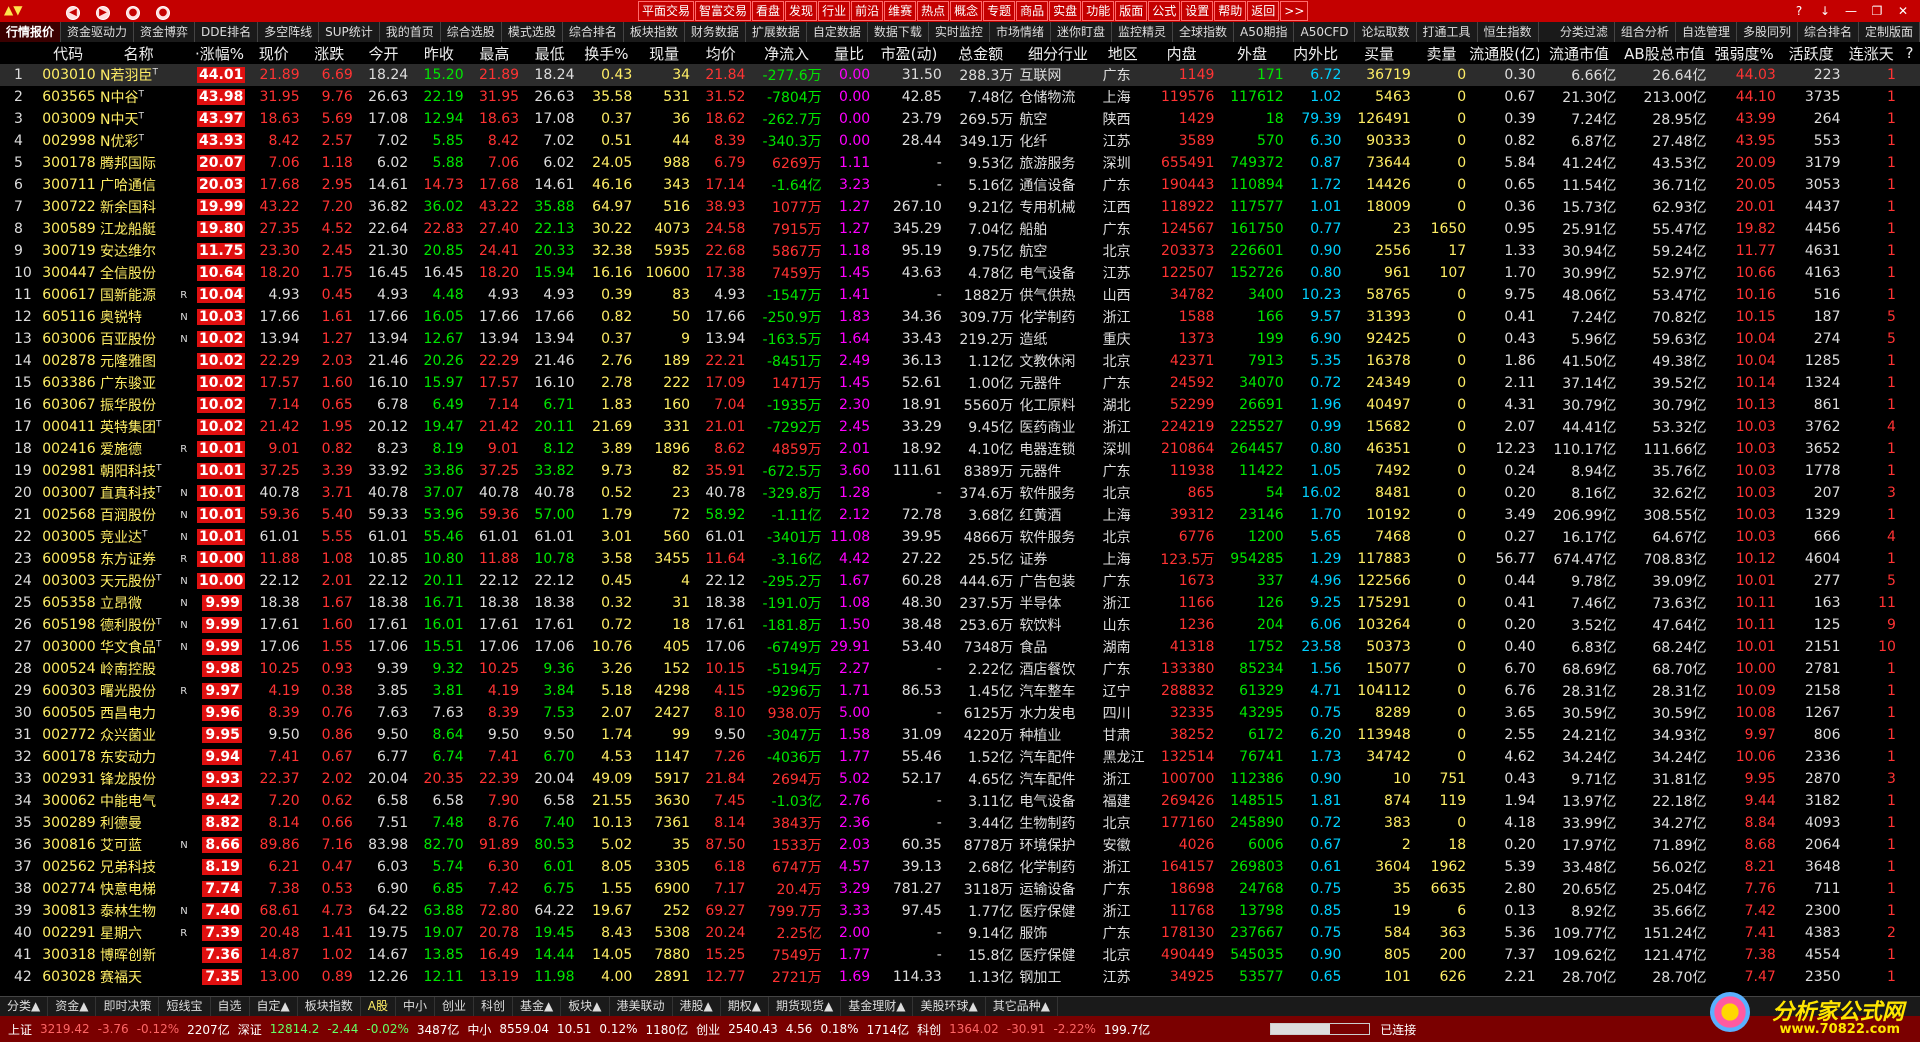 This screenshot has height=1042, width=1920. Describe the element at coordinates (721, 53) in the screenshot. I see `column-header: 均价` at that location.